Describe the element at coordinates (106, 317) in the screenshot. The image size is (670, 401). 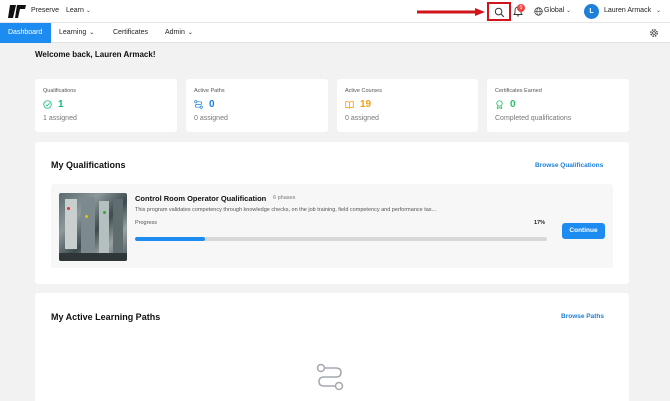
I see `section-title: My Active Learning Paths` at that location.